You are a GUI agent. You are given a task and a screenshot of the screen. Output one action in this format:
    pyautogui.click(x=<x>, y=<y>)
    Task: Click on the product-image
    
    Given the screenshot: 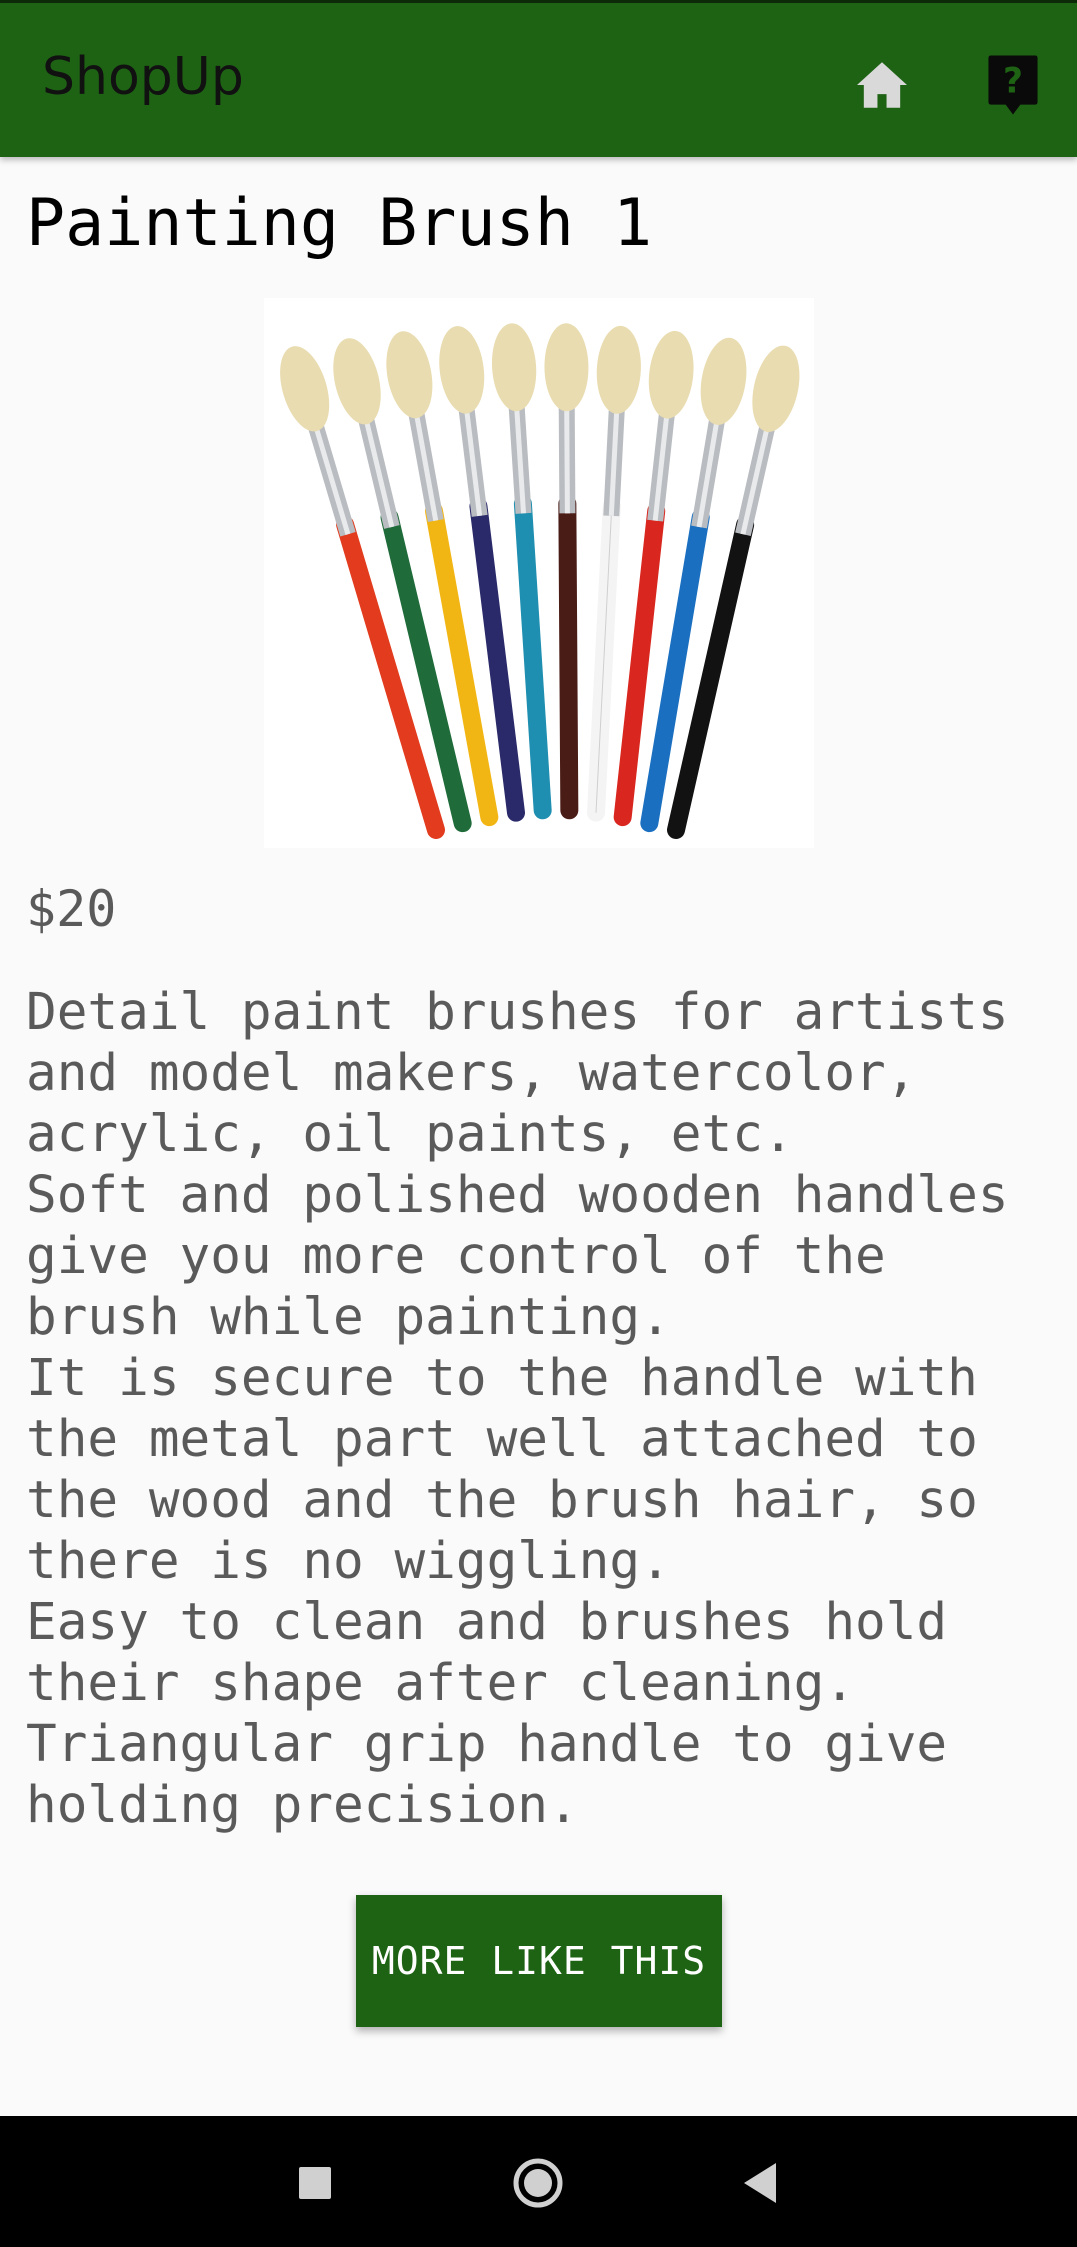 What is the action you would take?
    pyautogui.click(x=539, y=573)
    